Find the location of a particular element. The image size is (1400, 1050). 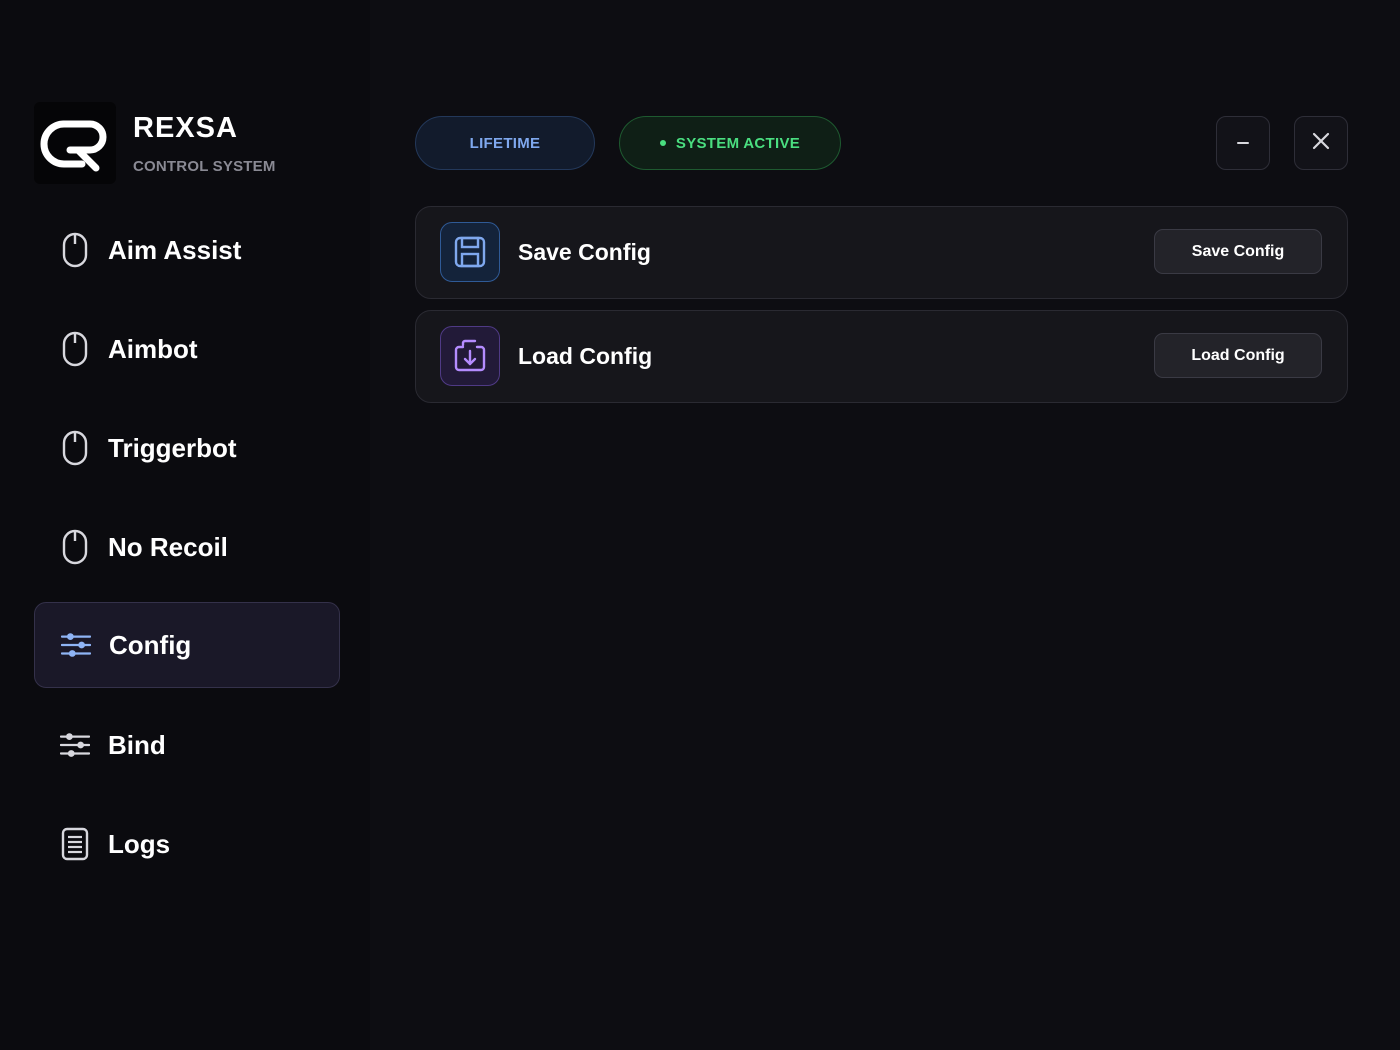

sidebar-item-label: Triggerbot is located at coordinates (172, 447).